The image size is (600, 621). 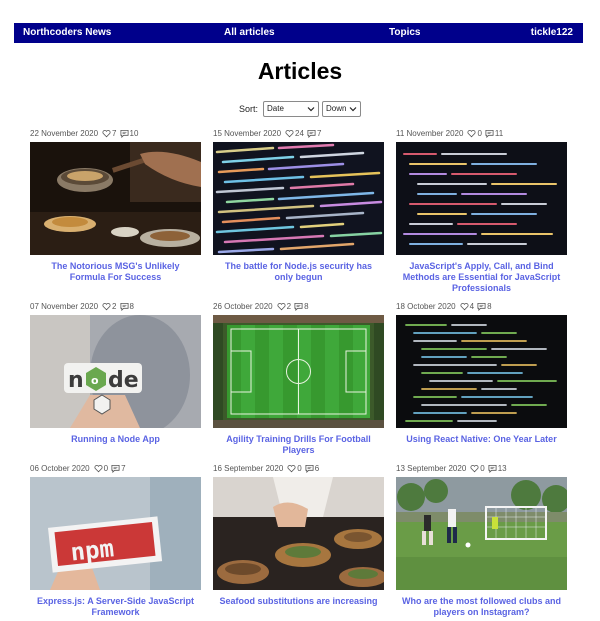 I want to click on sort-direction-select: Down, so click(x=341, y=108).